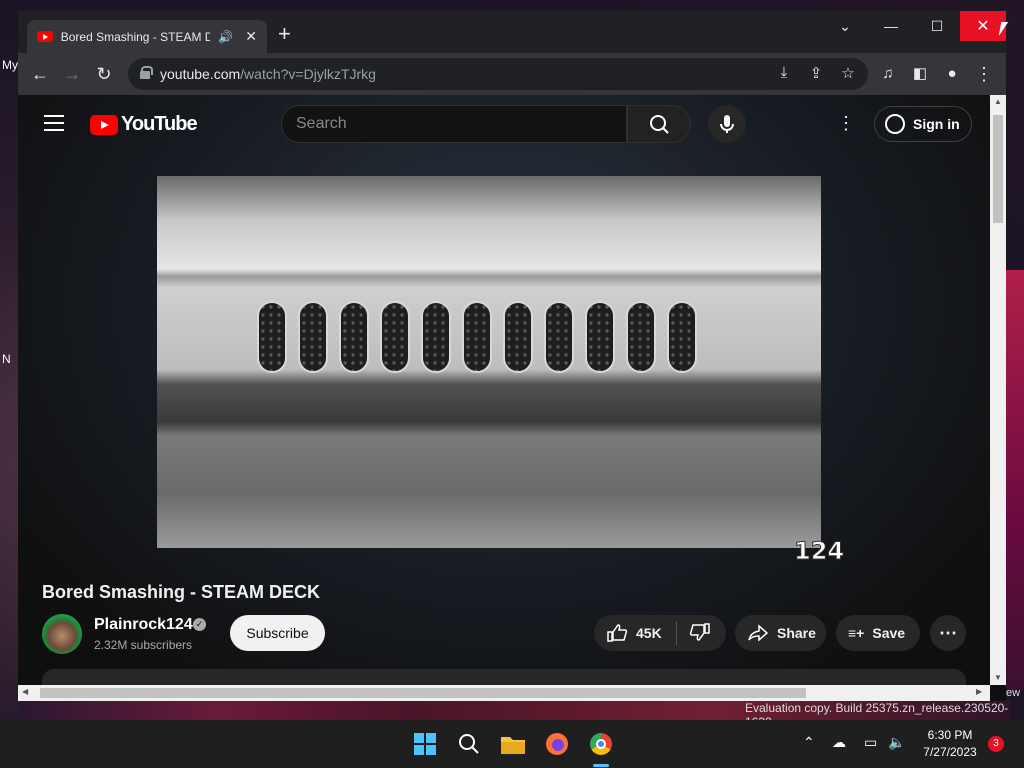 Image resolution: width=1024 pixels, height=768 pixels. I want to click on like-dislike-group: 45K, so click(660, 633).